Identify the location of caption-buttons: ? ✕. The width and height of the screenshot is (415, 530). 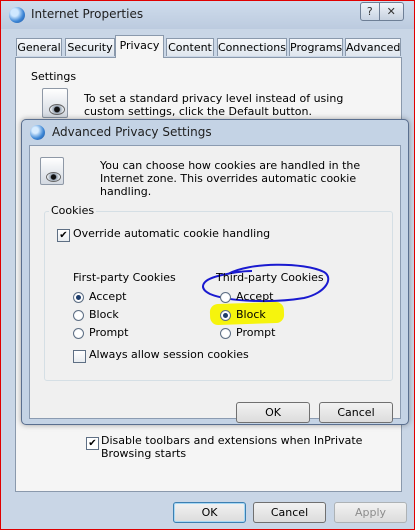
(382, 11).